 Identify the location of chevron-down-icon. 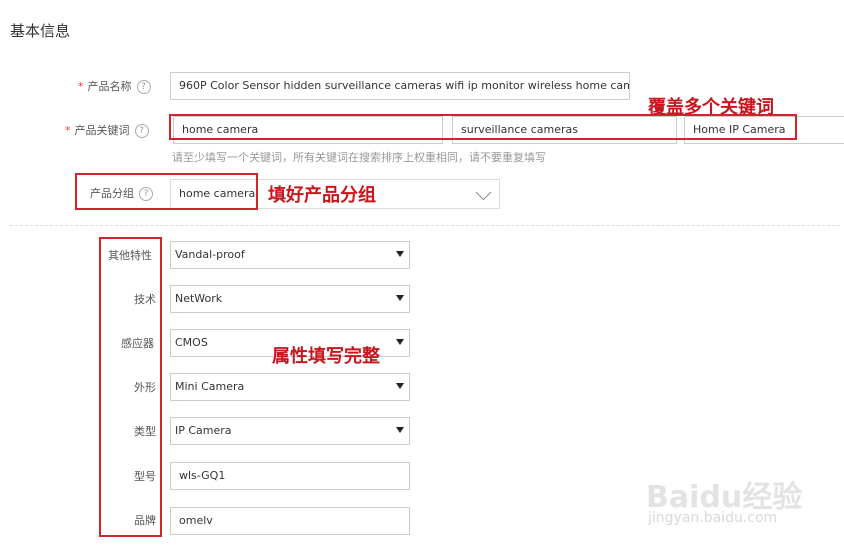
(483, 192).